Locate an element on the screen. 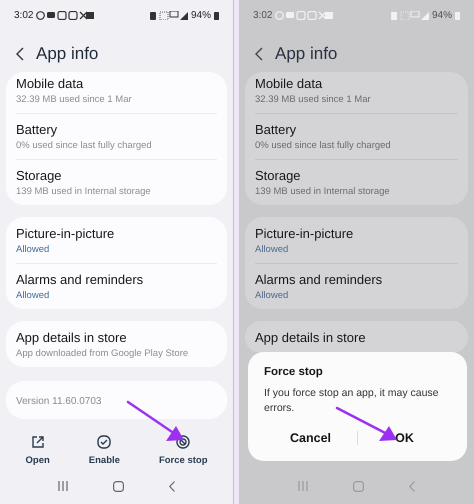 This screenshot has width=474, height=504. ok-button: OK is located at coordinates (404, 438).